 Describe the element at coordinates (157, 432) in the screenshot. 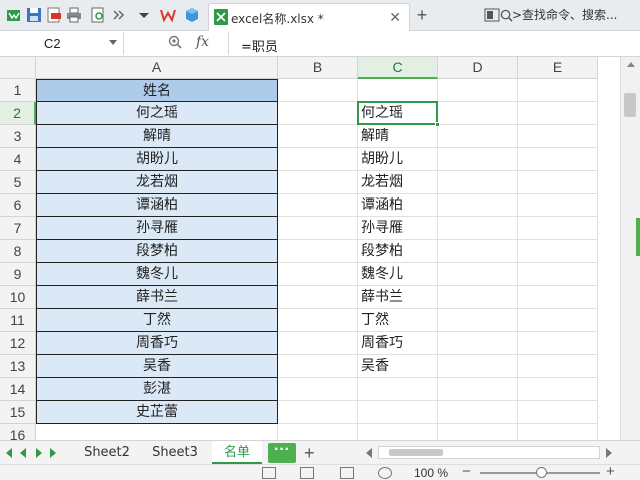

I see `cell-a16` at that location.